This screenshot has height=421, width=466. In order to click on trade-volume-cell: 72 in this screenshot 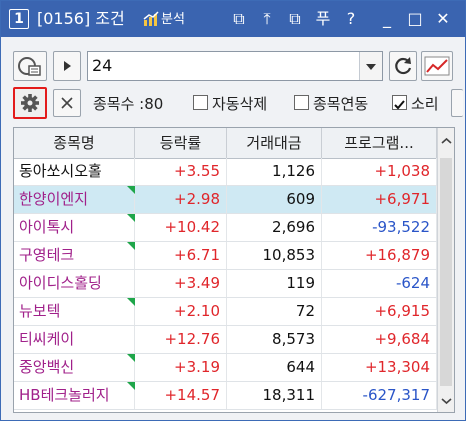, I will do `click(274, 311)`.